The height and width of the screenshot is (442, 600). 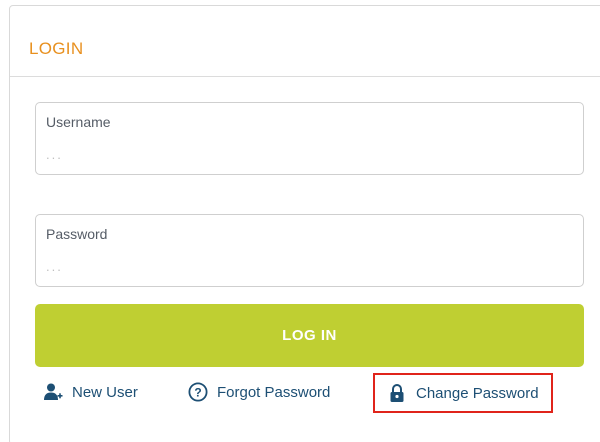 What do you see at coordinates (56, 48) in the screenshot?
I see `page-title: LOGIN` at bounding box center [56, 48].